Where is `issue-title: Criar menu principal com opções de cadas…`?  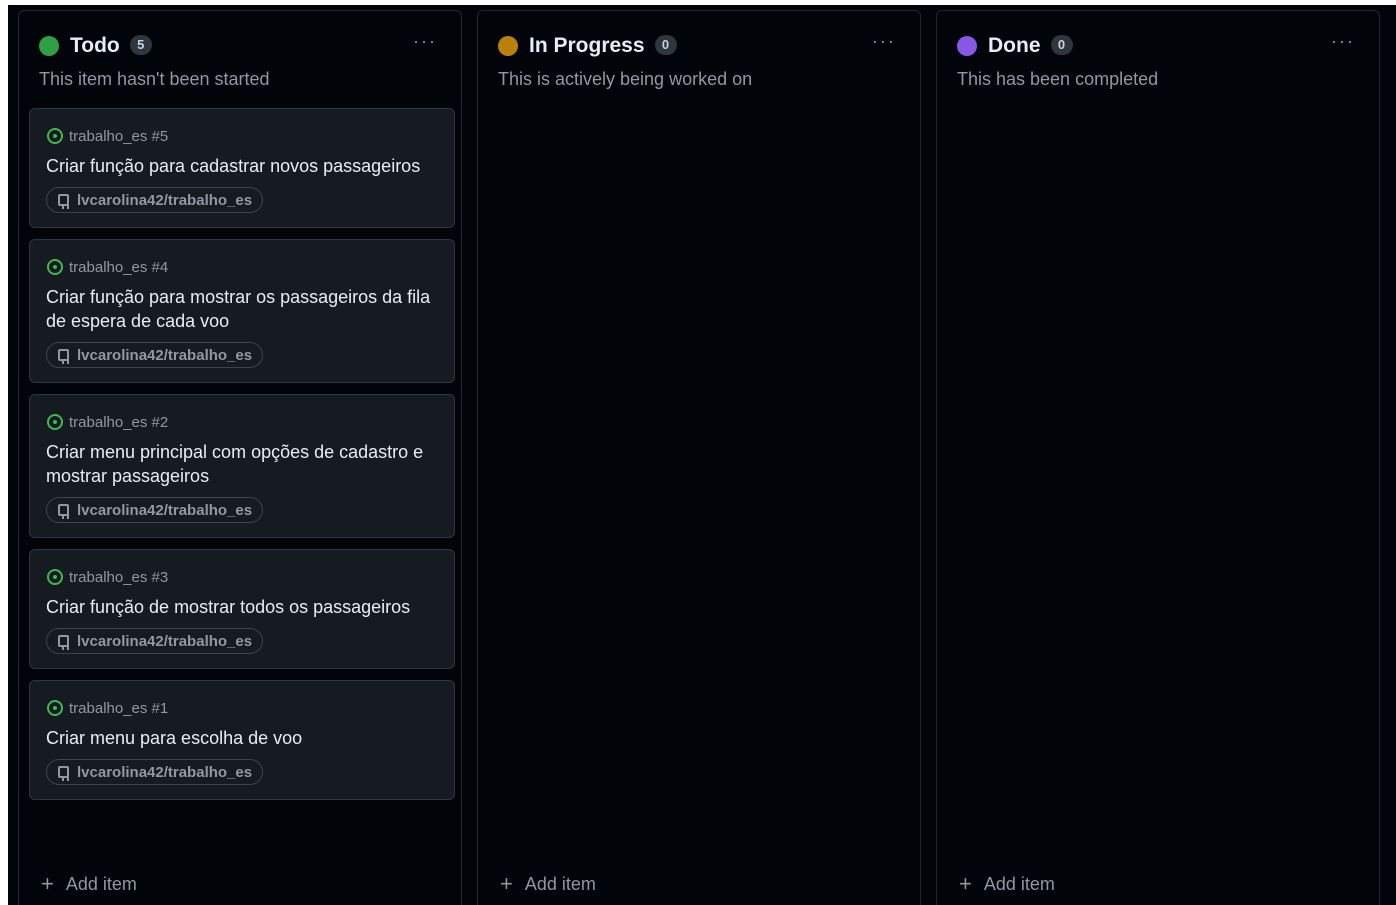 issue-title: Criar menu principal com opções de cadas… is located at coordinates (242, 464).